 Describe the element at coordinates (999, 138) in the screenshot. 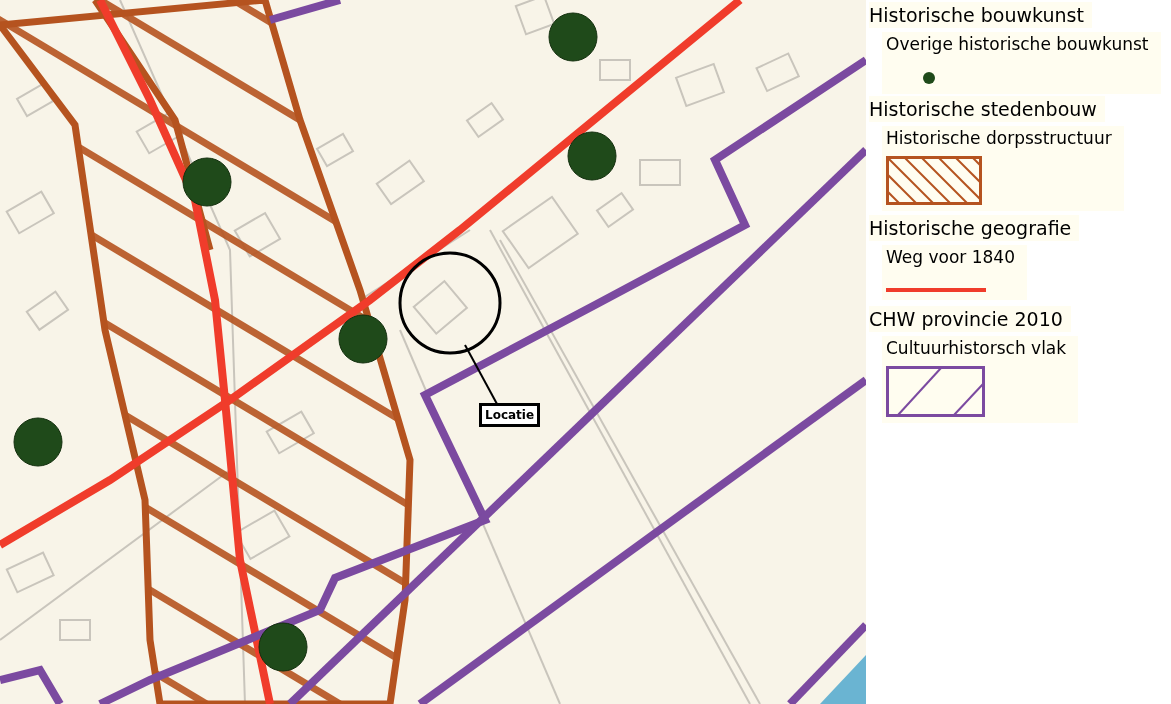

I see `legend-label: Historische dorpsstructuur` at that location.